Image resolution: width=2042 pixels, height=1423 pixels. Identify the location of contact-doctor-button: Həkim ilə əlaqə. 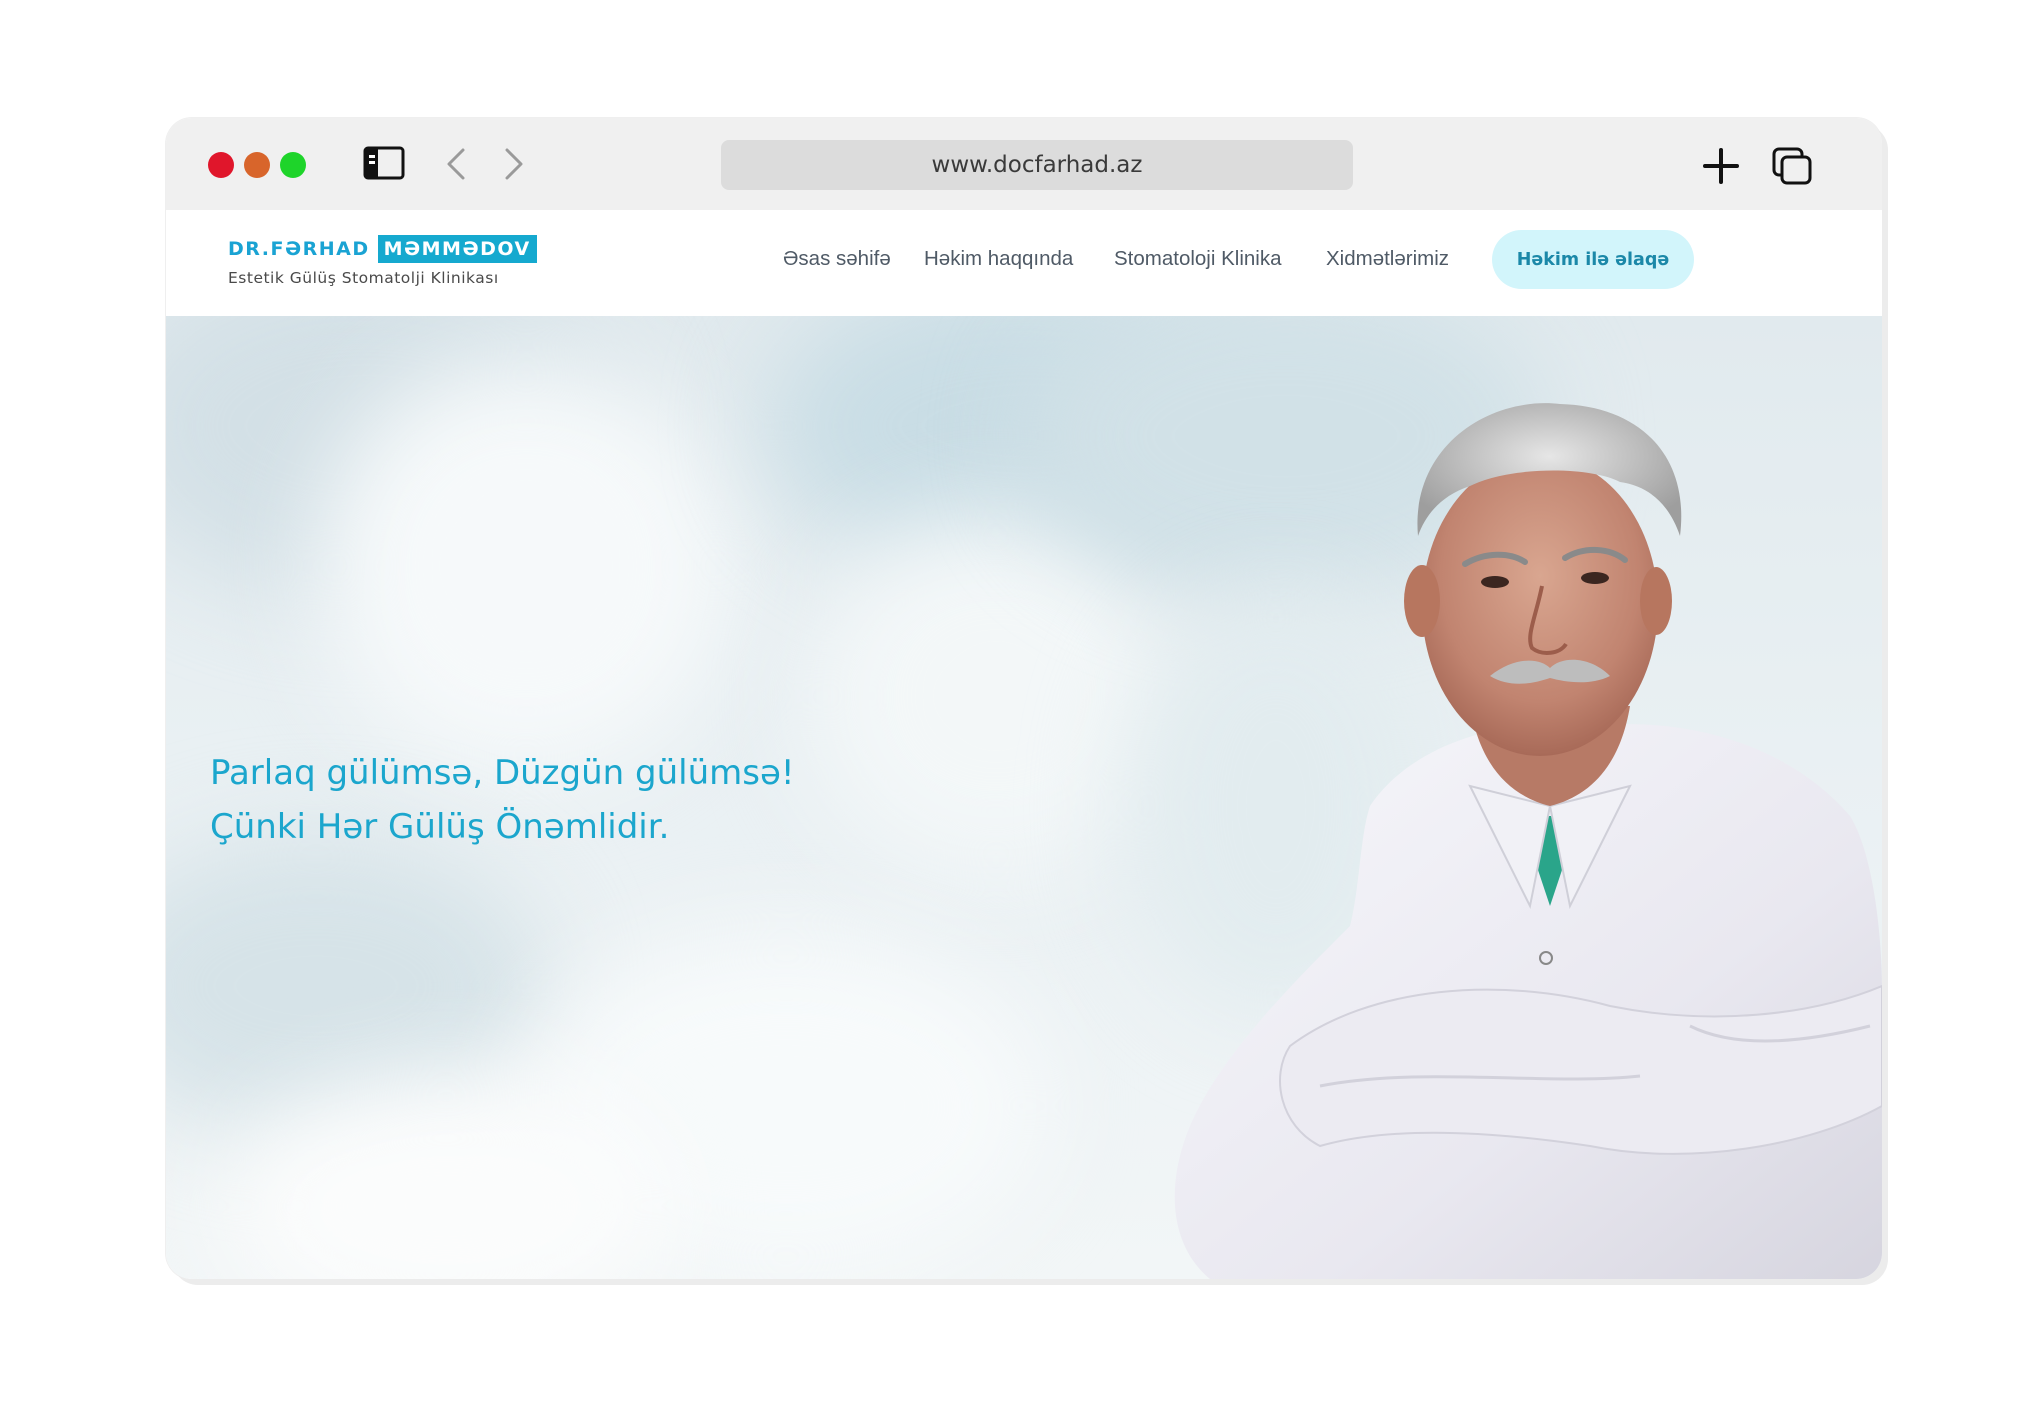
(1593, 259).